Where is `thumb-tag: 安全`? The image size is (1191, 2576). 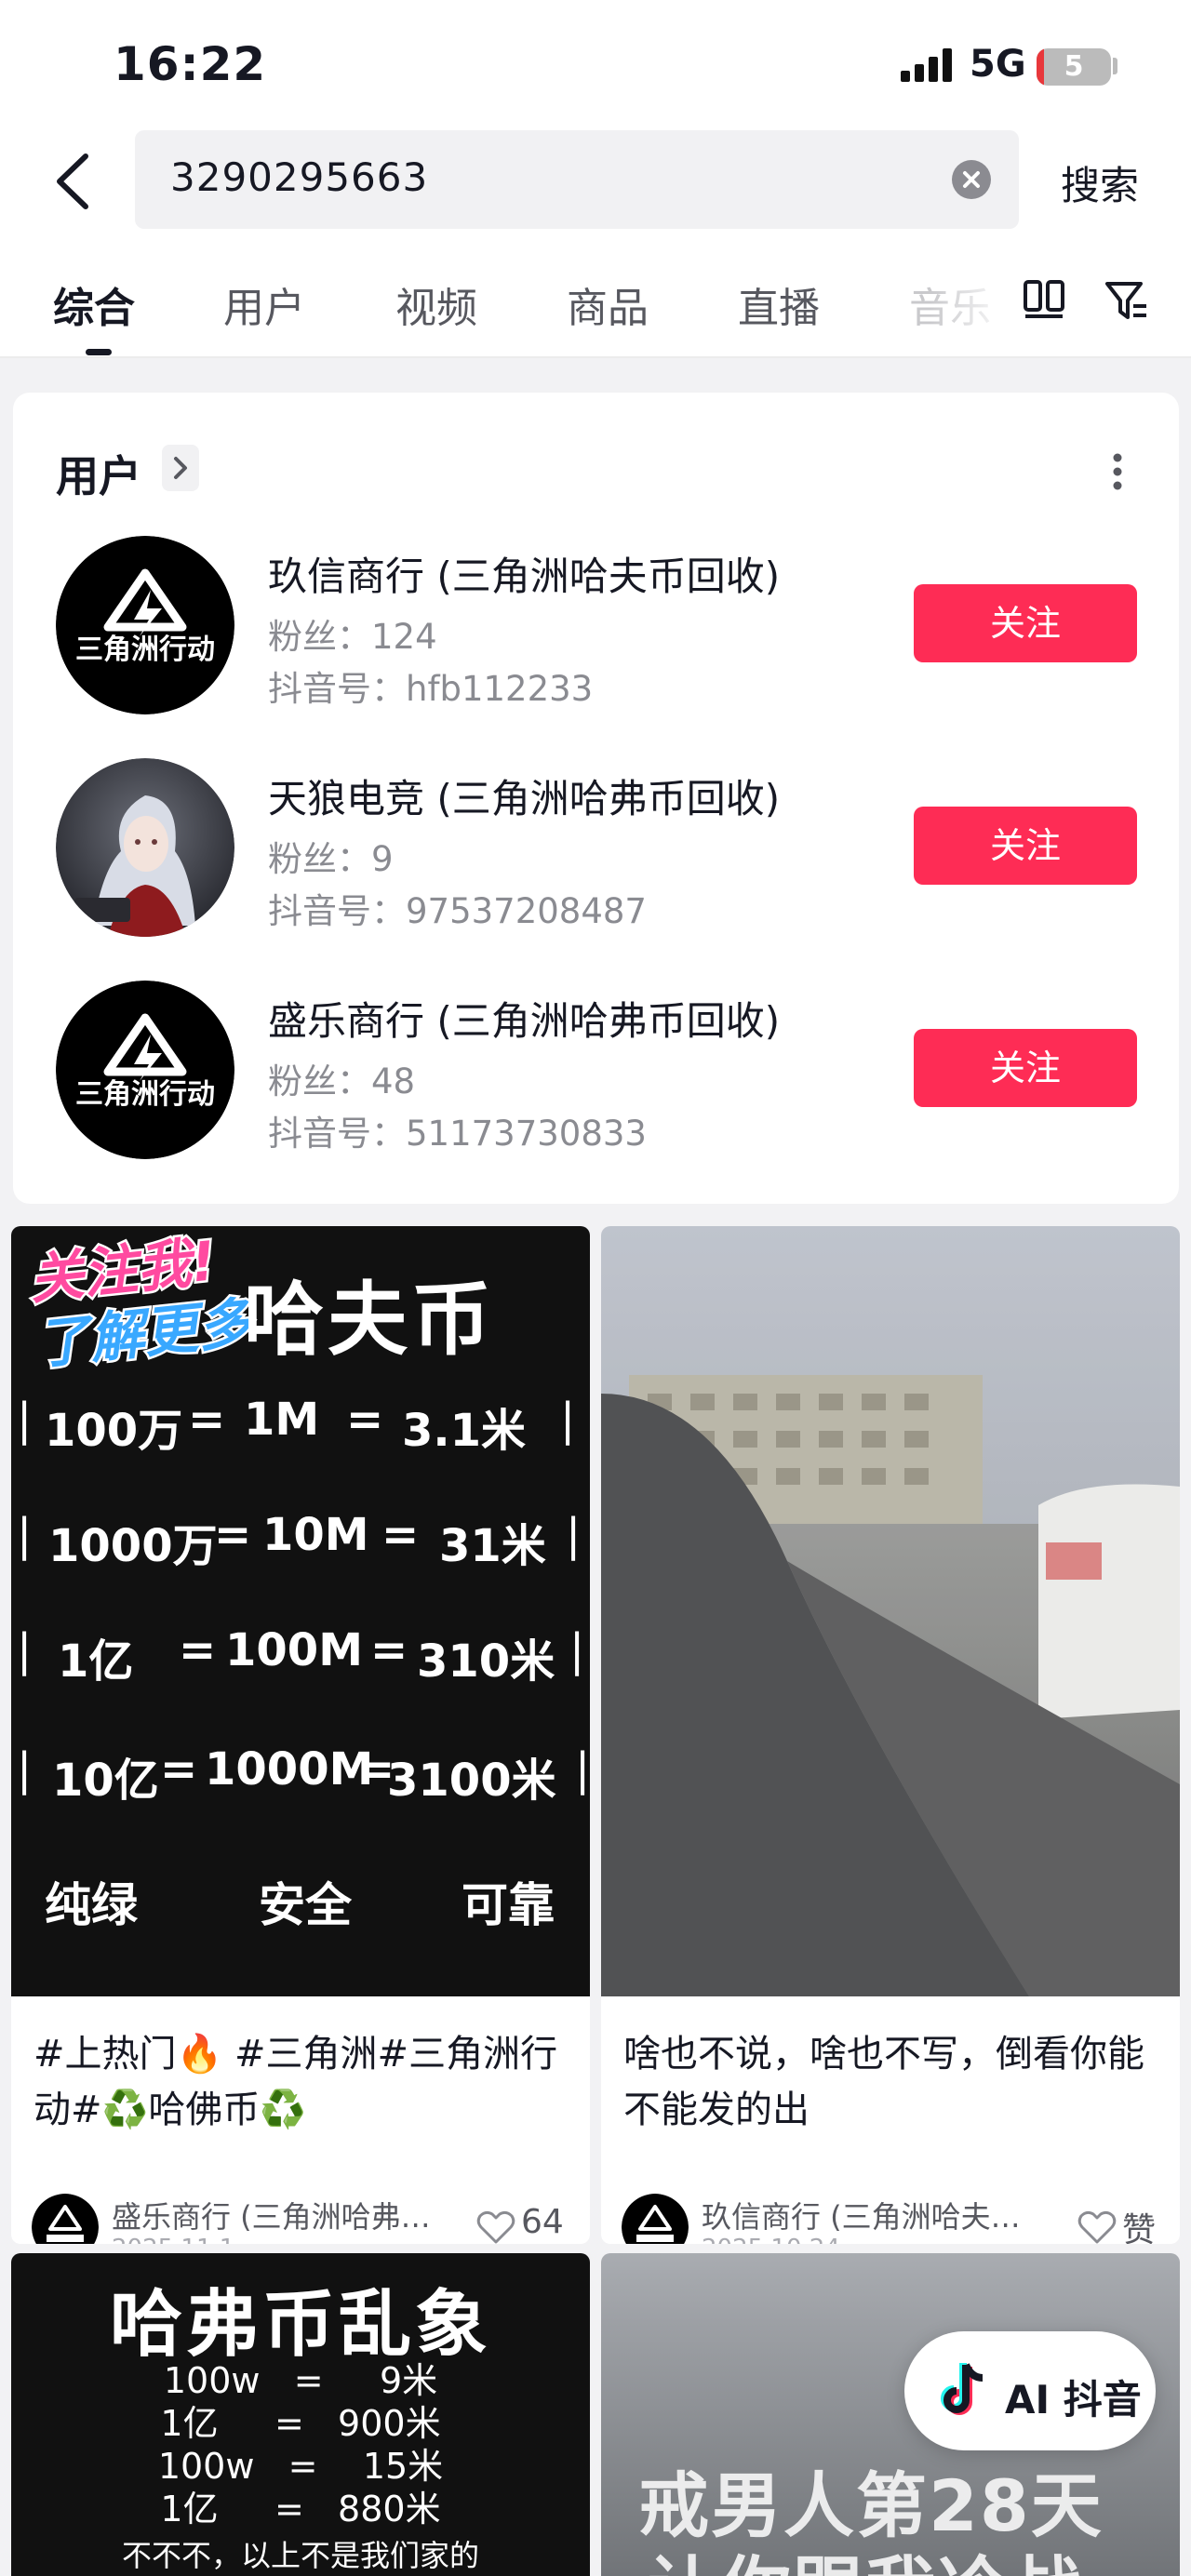 thumb-tag: 安全 is located at coordinates (305, 1905).